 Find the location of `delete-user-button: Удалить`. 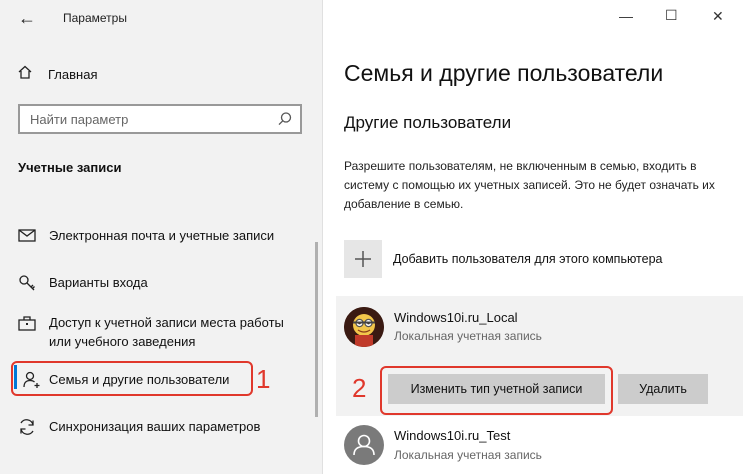

delete-user-button: Удалить is located at coordinates (663, 389).